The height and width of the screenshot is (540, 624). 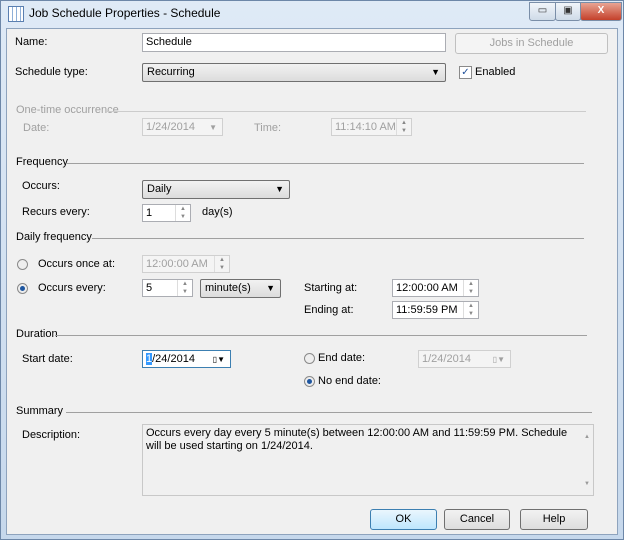 I want to click on end-date-value: 1/24/2014, so click(x=446, y=359).